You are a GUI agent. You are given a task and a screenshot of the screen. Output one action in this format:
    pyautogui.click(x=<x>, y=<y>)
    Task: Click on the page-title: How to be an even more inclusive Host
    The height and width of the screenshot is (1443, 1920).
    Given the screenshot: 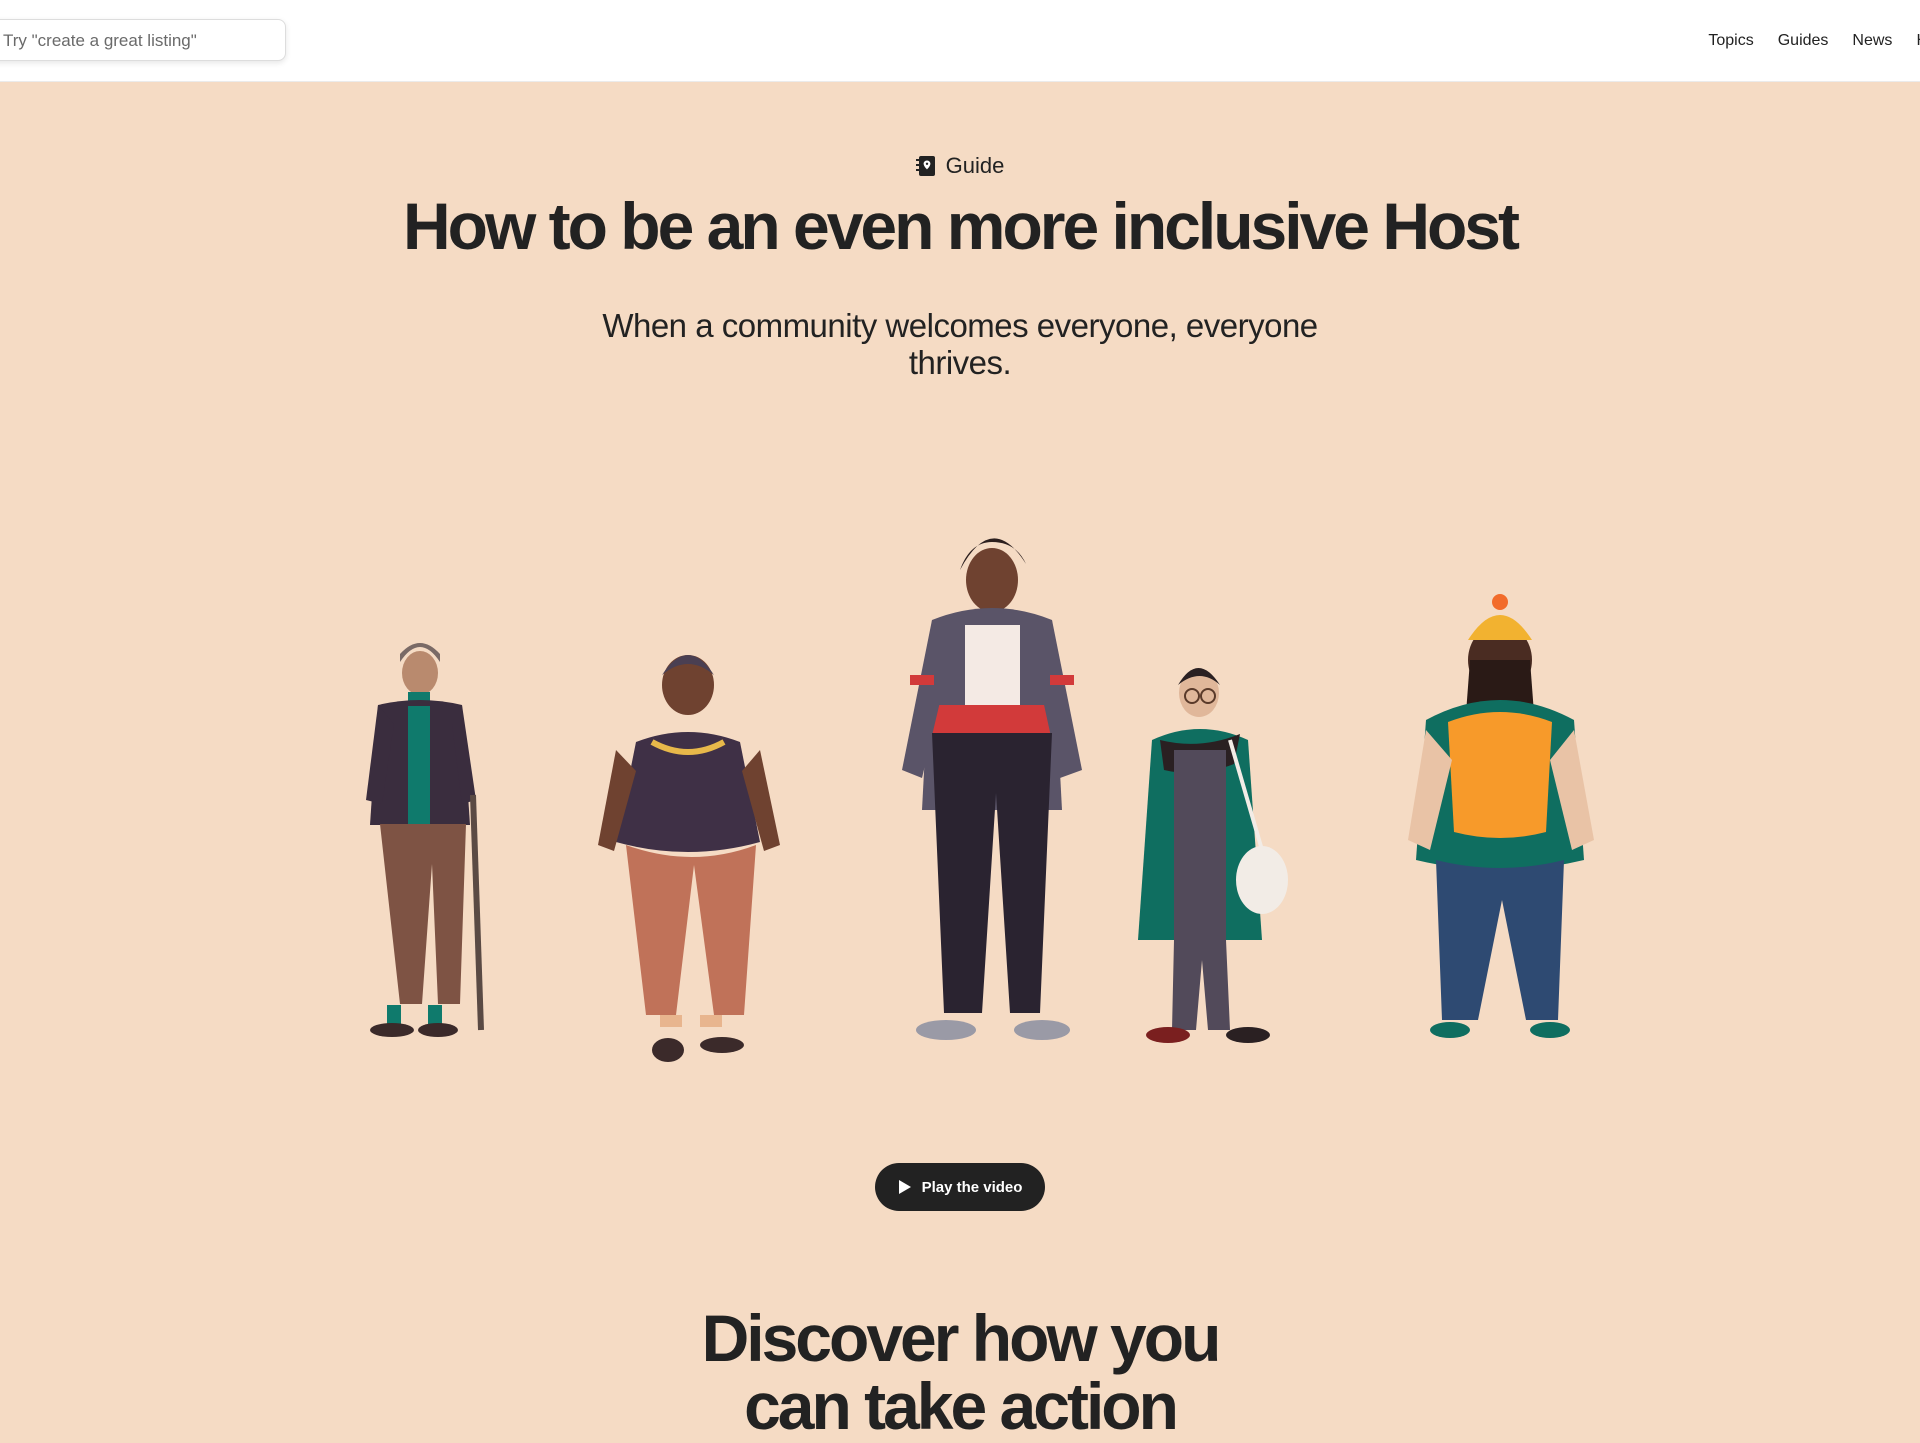 What is the action you would take?
    pyautogui.click(x=961, y=226)
    